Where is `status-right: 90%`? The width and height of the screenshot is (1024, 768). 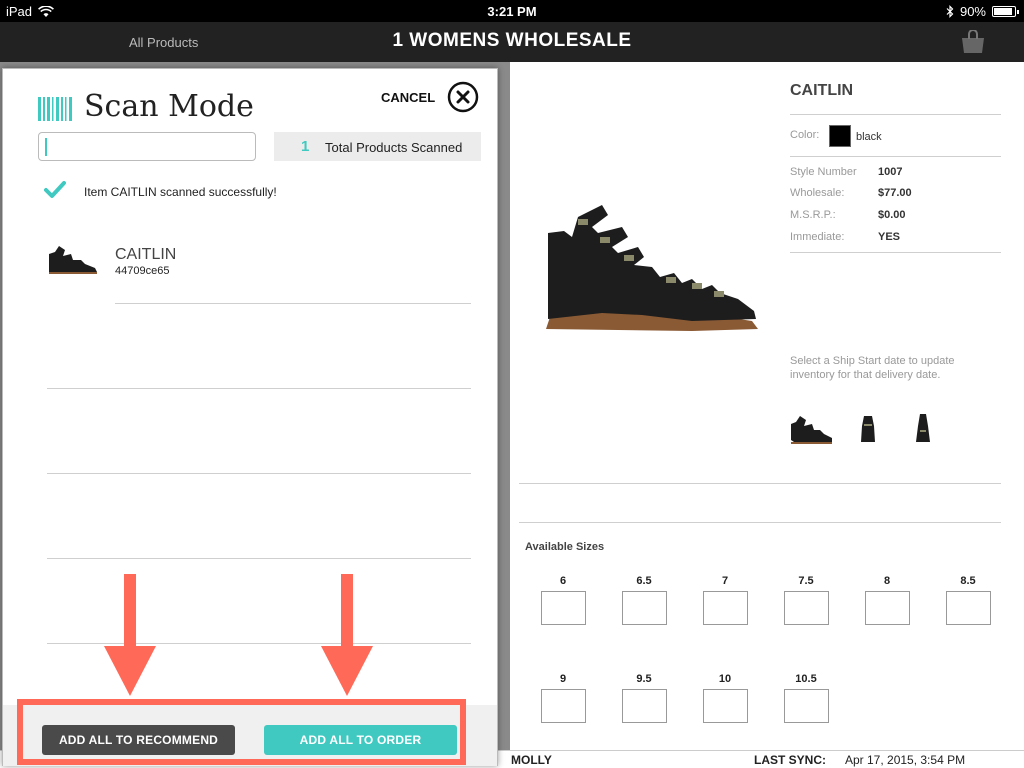
status-right: 90% is located at coordinates (982, 11).